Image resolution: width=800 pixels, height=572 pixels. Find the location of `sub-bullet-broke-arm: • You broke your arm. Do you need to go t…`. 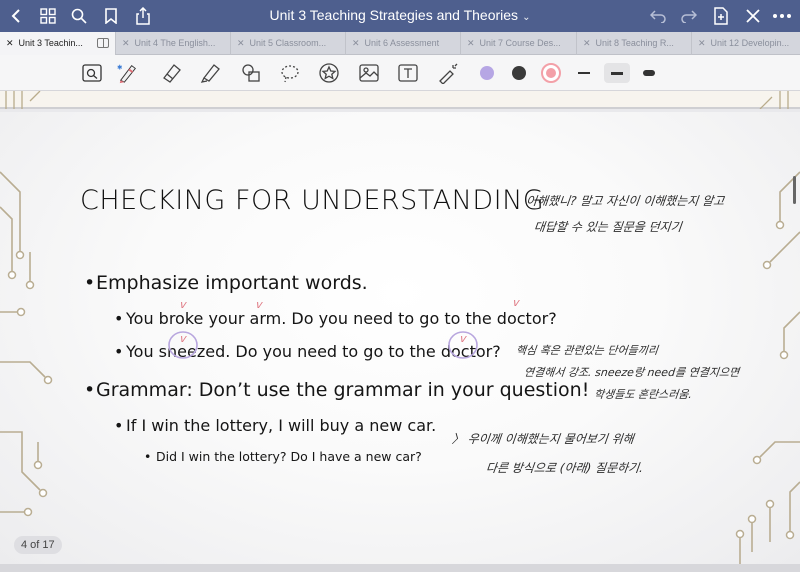

sub-bullet-broke-arm: • You broke your arm. Do you need to go t… is located at coordinates (335, 318).